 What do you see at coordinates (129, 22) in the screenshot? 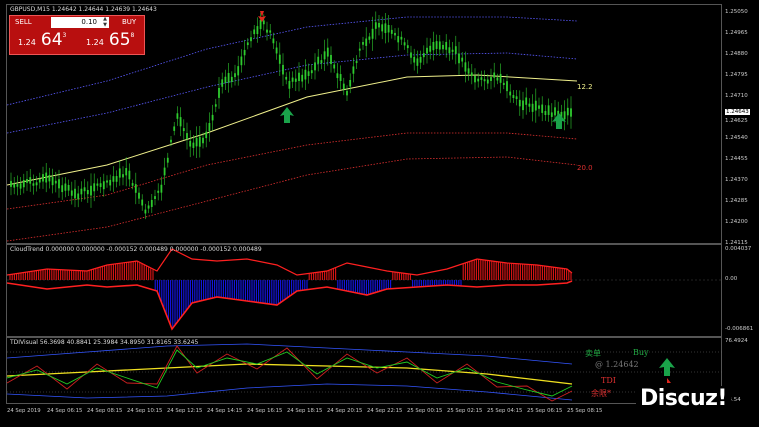
I see `buy-button: BUY` at bounding box center [129, 22].